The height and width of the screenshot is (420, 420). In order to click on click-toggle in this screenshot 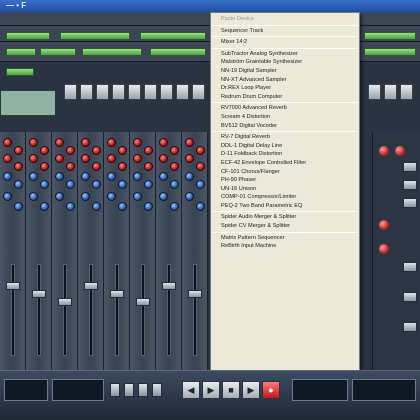, I will do `click(115, 390)`.